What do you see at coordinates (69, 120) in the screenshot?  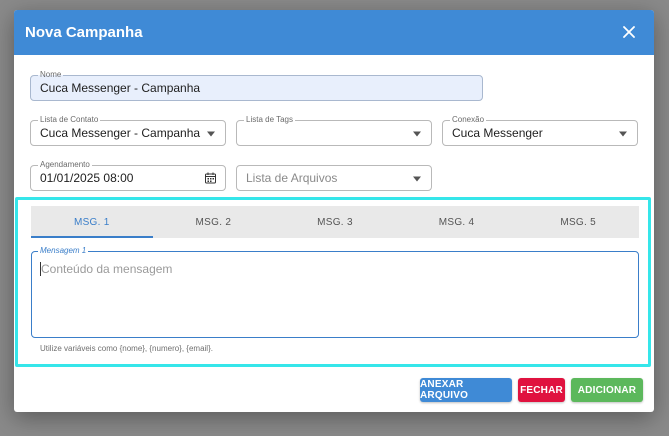 I see `contact-list-label: Lista de Contato` at bounding box center [69, 120].